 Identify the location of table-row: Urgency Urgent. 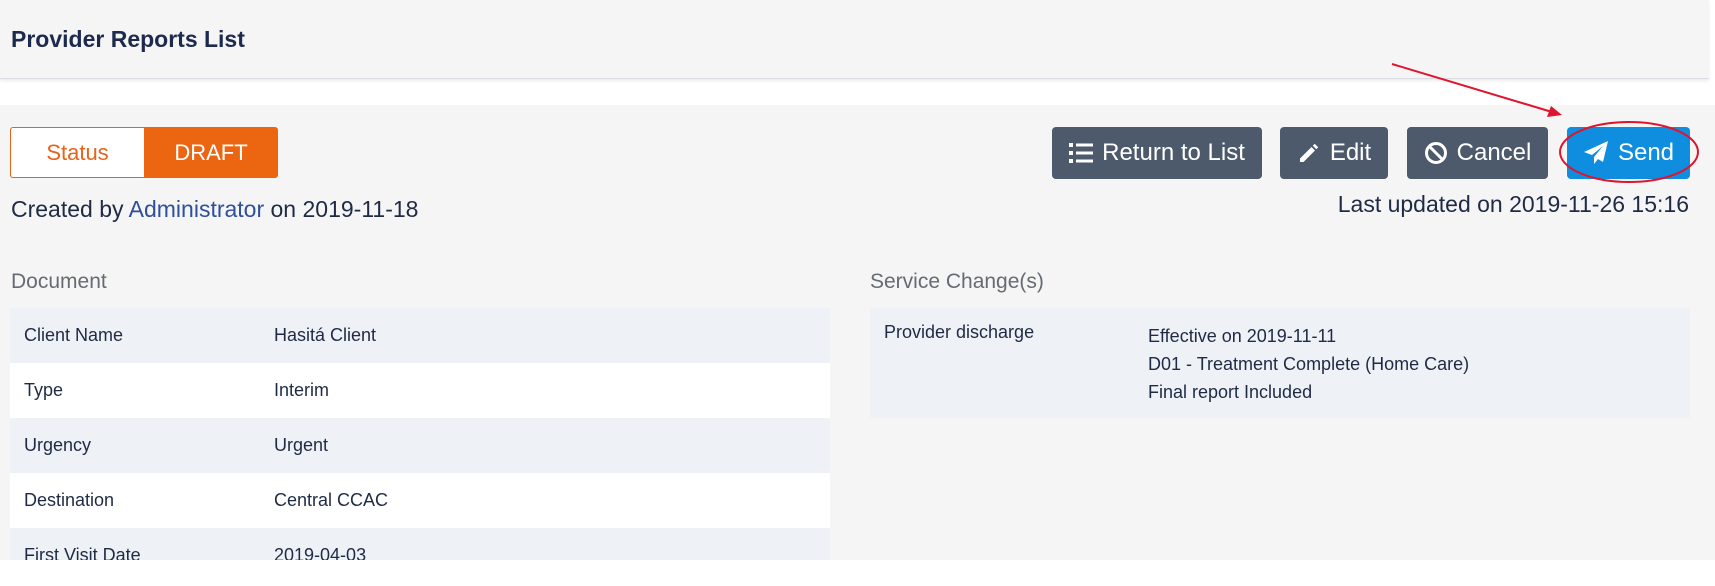
(420, 445).